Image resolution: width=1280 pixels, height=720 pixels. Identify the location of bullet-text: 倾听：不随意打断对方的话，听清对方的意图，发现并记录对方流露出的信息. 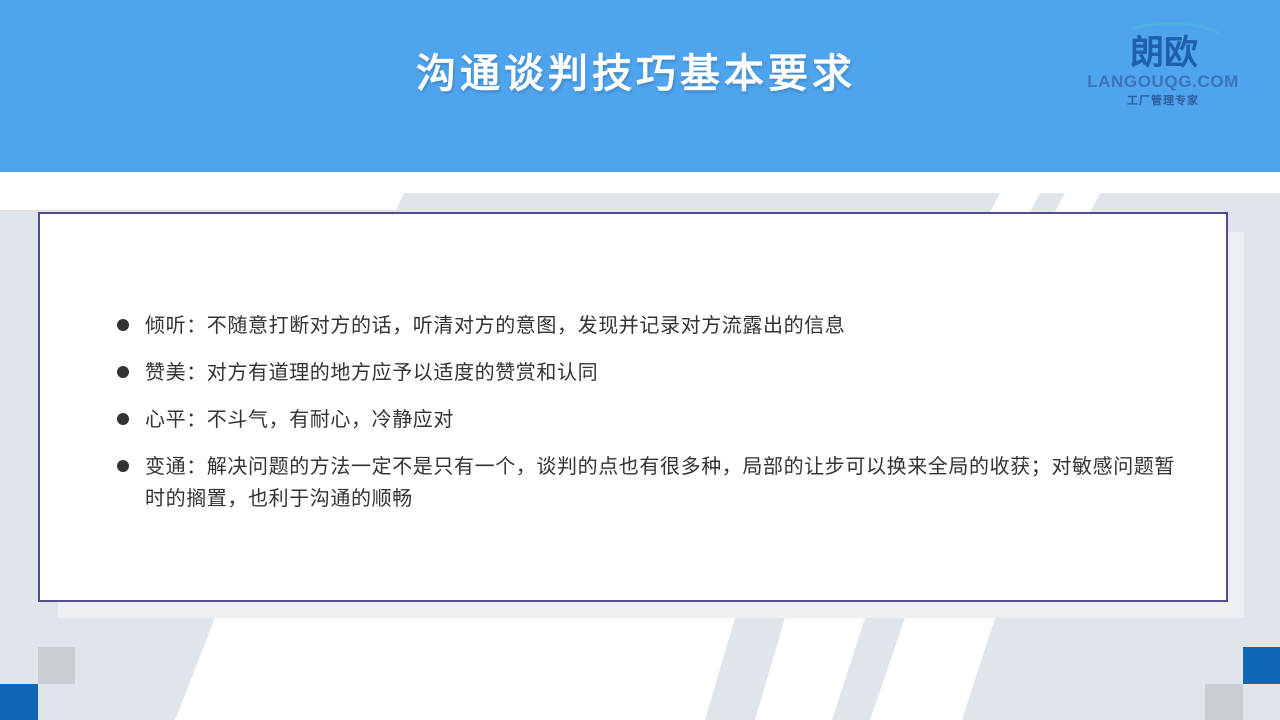
(495, 325).